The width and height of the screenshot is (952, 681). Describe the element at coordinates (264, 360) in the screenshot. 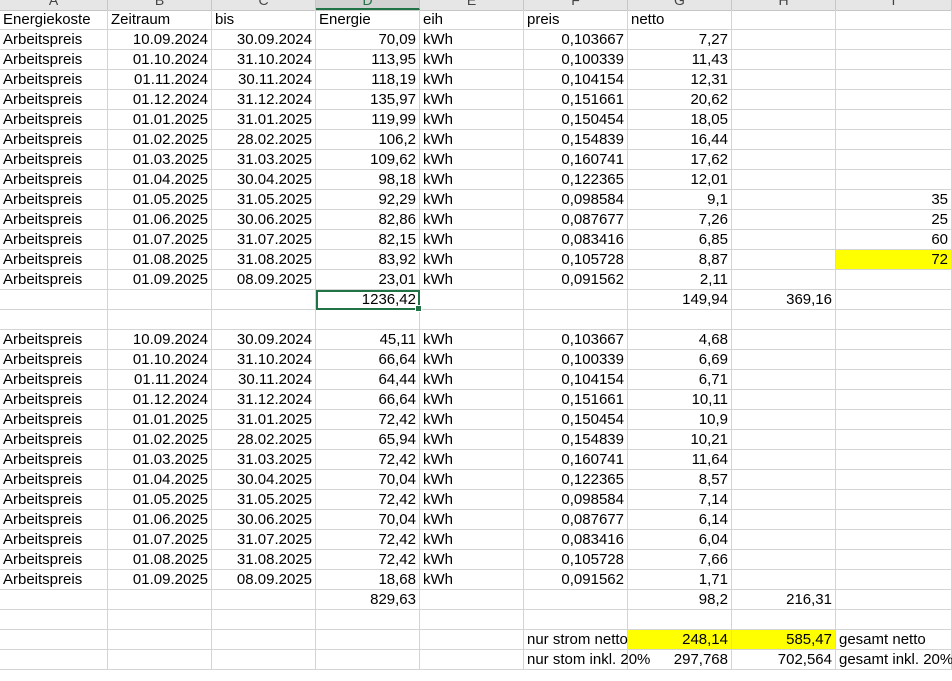

I see `cell-c18: 31.10.2024` at that location.